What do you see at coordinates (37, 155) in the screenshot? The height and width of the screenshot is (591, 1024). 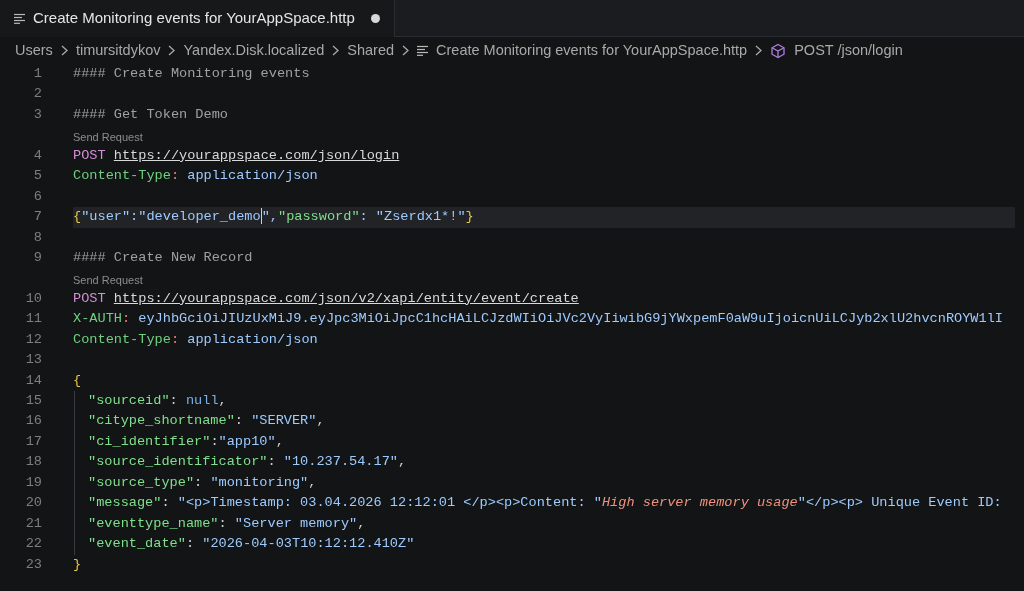 I see `line-number: 4` at bounding box center [37, 155].